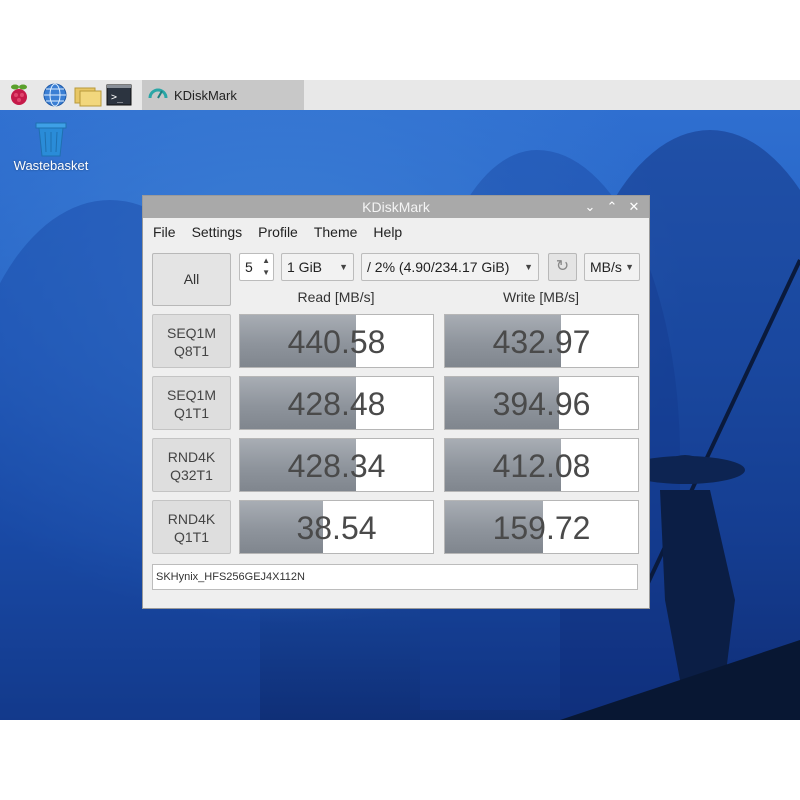 This screenshot has width=800, height=800. I want to click on result-value: 159.72, so click(541, 528).